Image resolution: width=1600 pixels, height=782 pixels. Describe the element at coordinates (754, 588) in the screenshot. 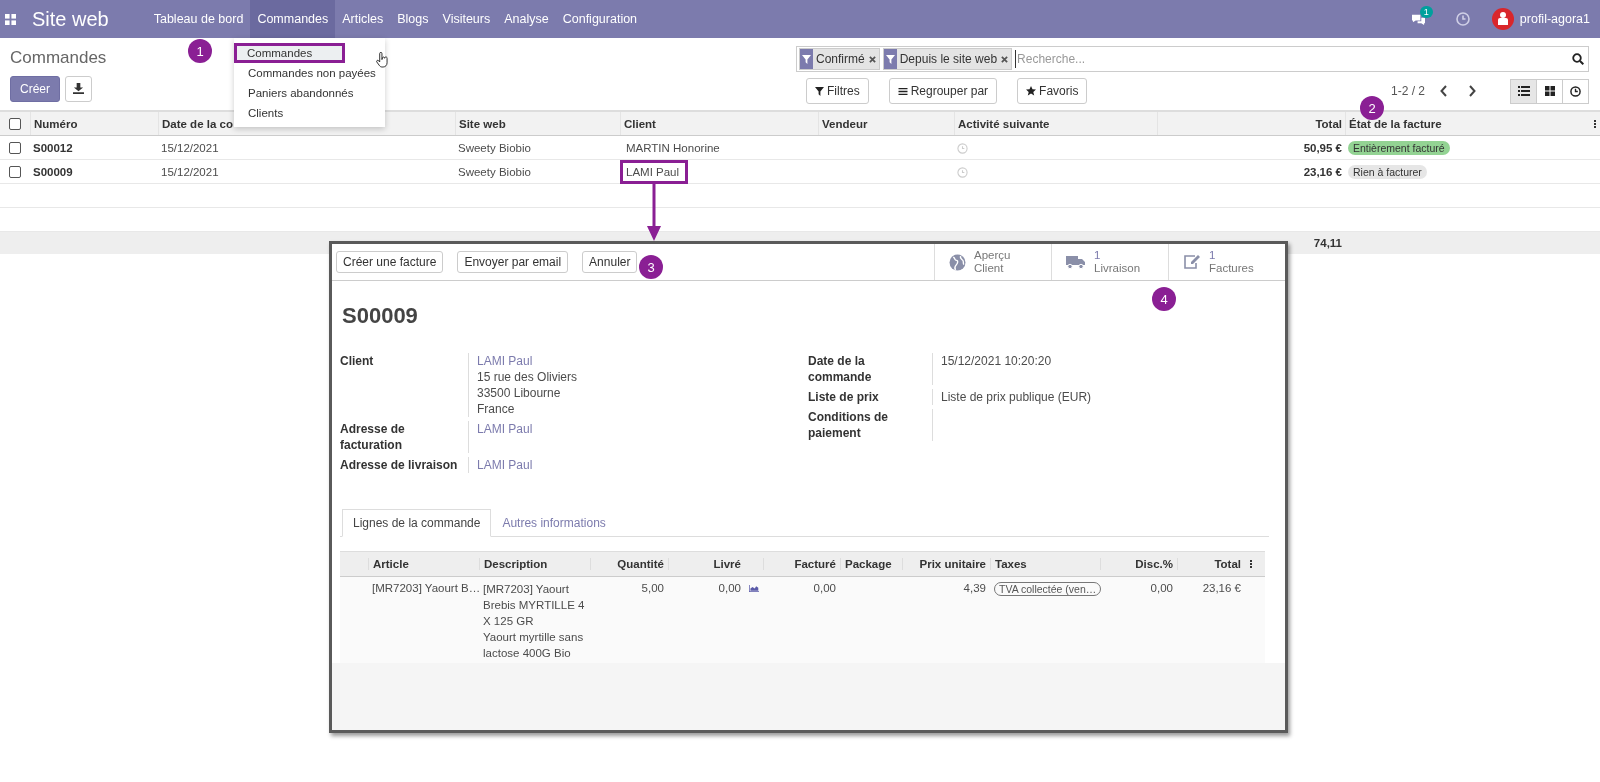

I see `area-chart-icon` at that location.